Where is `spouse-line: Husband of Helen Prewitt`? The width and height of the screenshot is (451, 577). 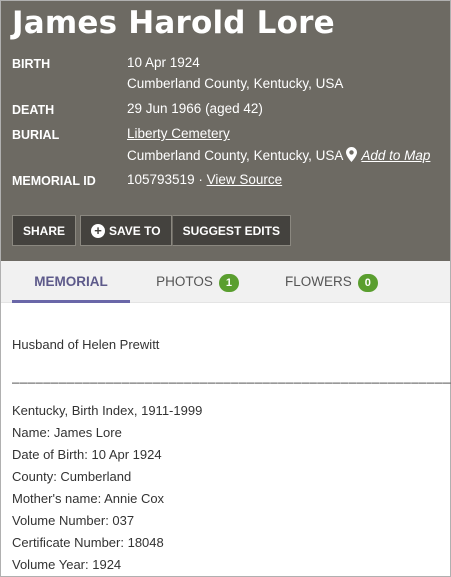 spouse-line: Husband of Helen Prewitt is located at coordinates (86, 344).